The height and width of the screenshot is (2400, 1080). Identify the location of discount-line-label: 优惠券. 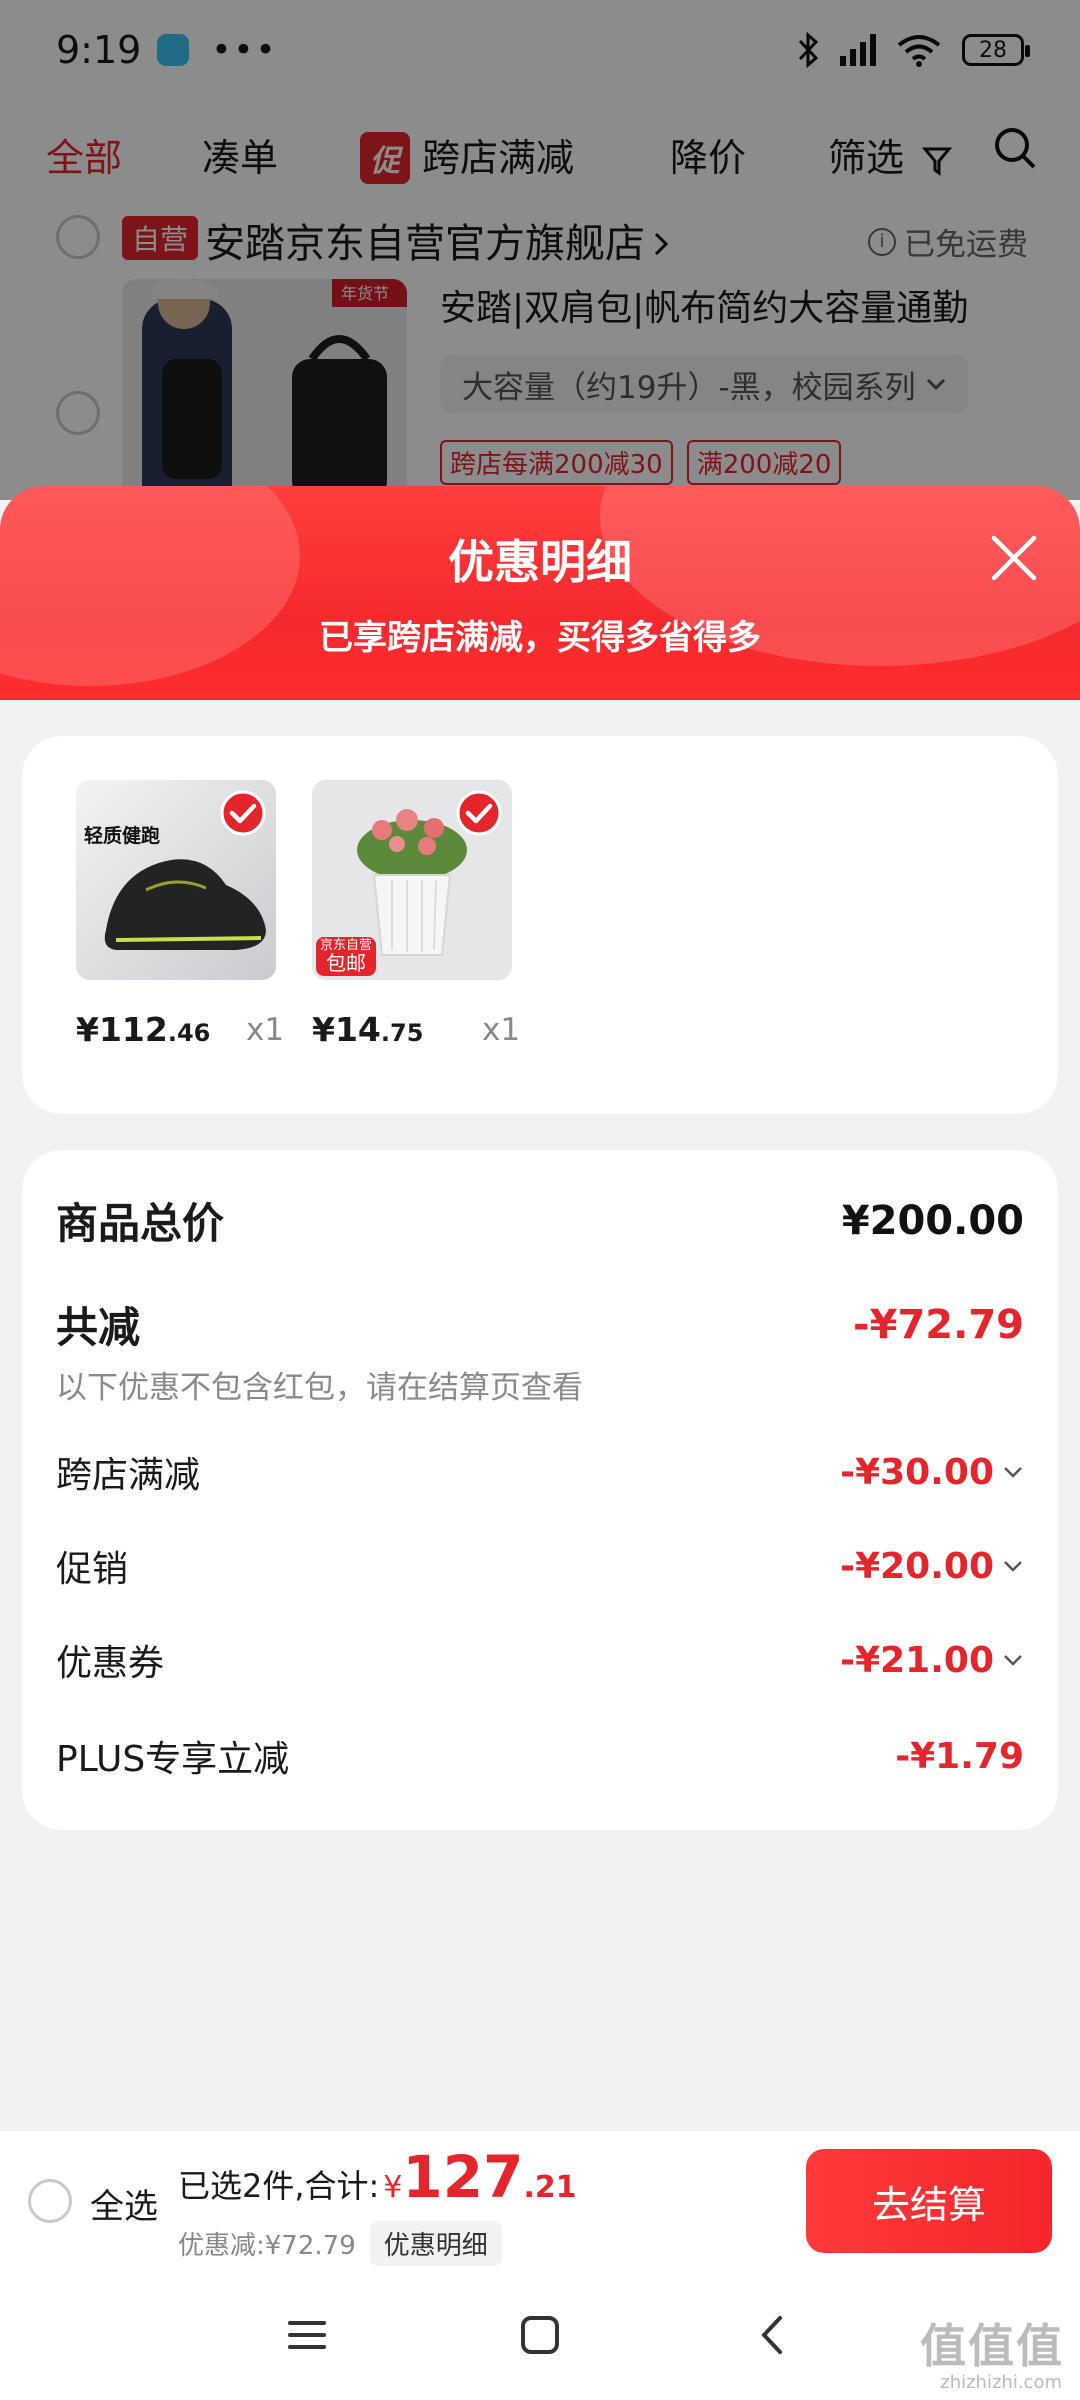
(110, 1663).